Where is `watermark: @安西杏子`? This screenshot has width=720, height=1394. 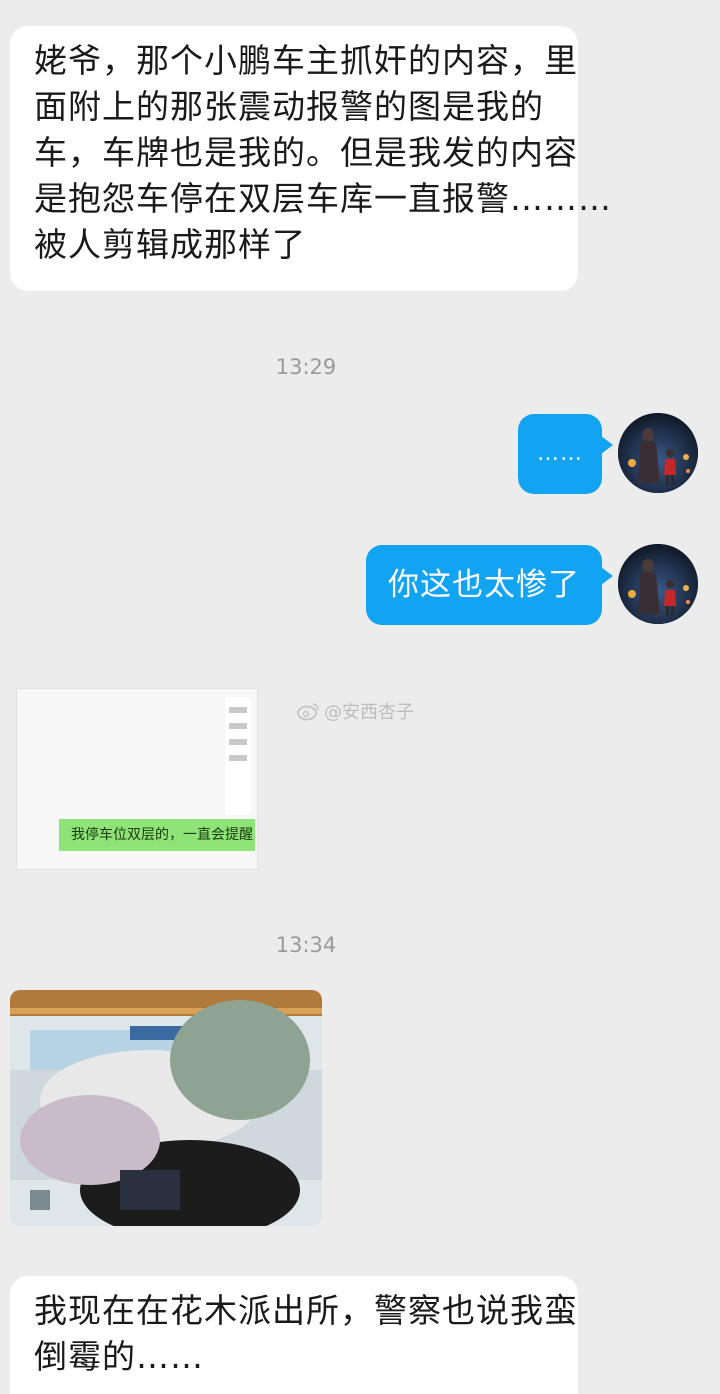
watermark: @安西杏子 is located at coordinates (355, 711).